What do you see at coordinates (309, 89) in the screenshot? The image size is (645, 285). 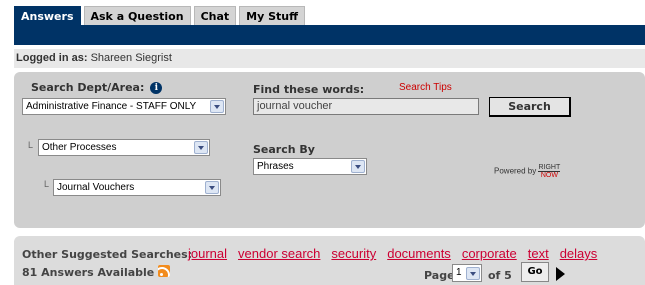 I see `find-words-label: Find these words:` at bounding box center [309, 89].